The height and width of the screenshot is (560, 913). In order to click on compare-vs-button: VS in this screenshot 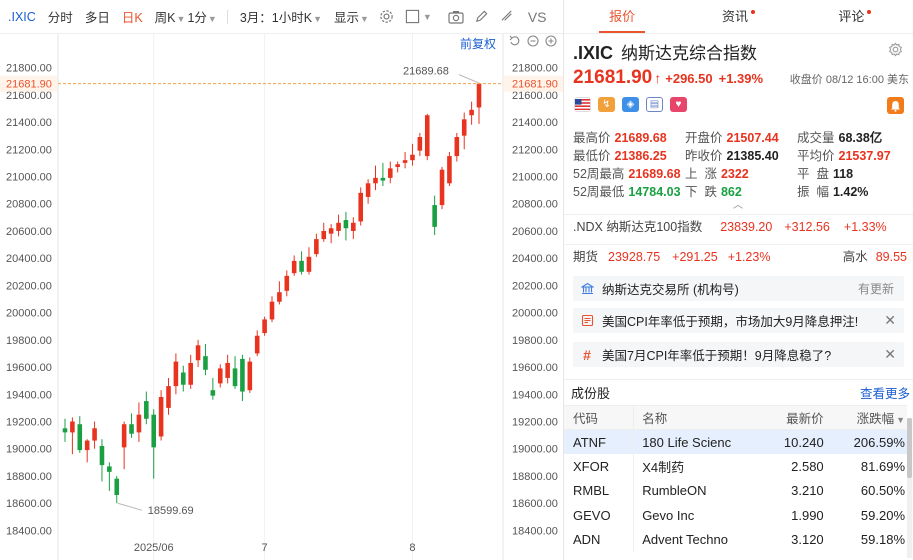, I will do `click(537, 17)`.